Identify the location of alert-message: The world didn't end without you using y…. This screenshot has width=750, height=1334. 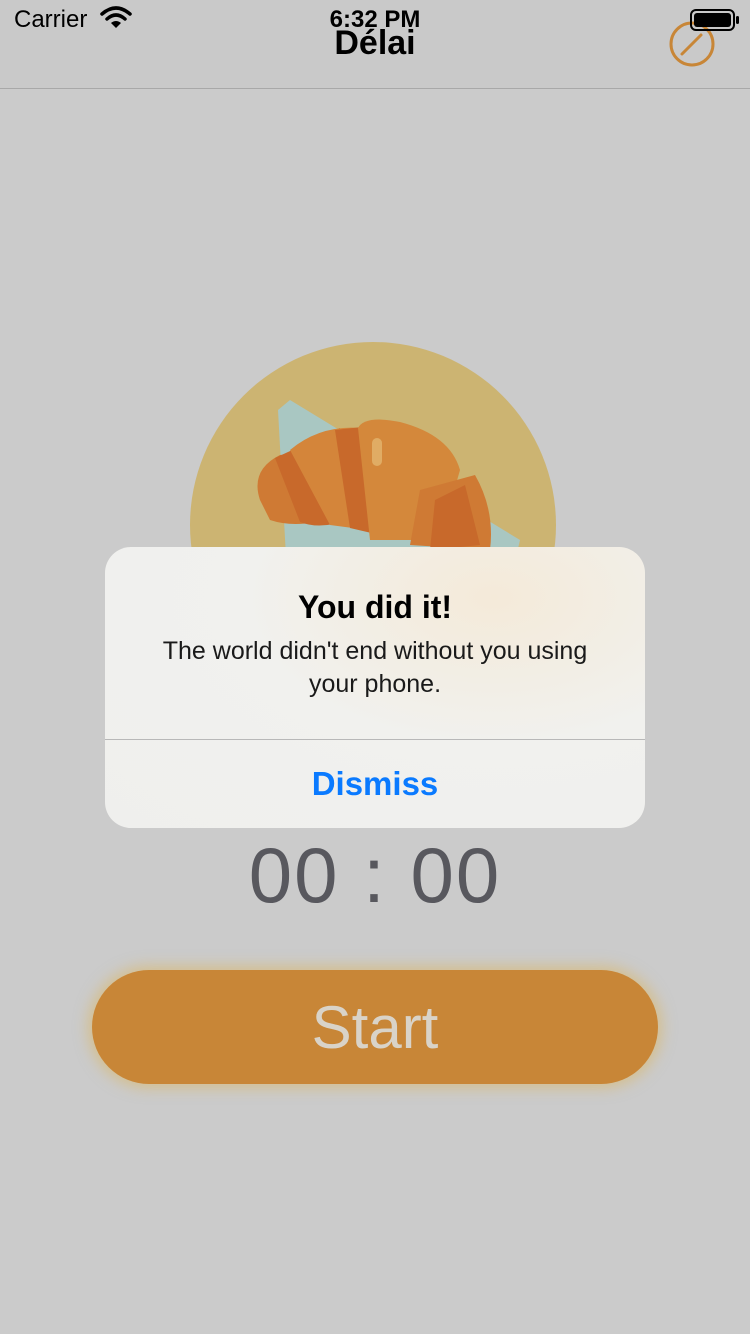
(375, 667).